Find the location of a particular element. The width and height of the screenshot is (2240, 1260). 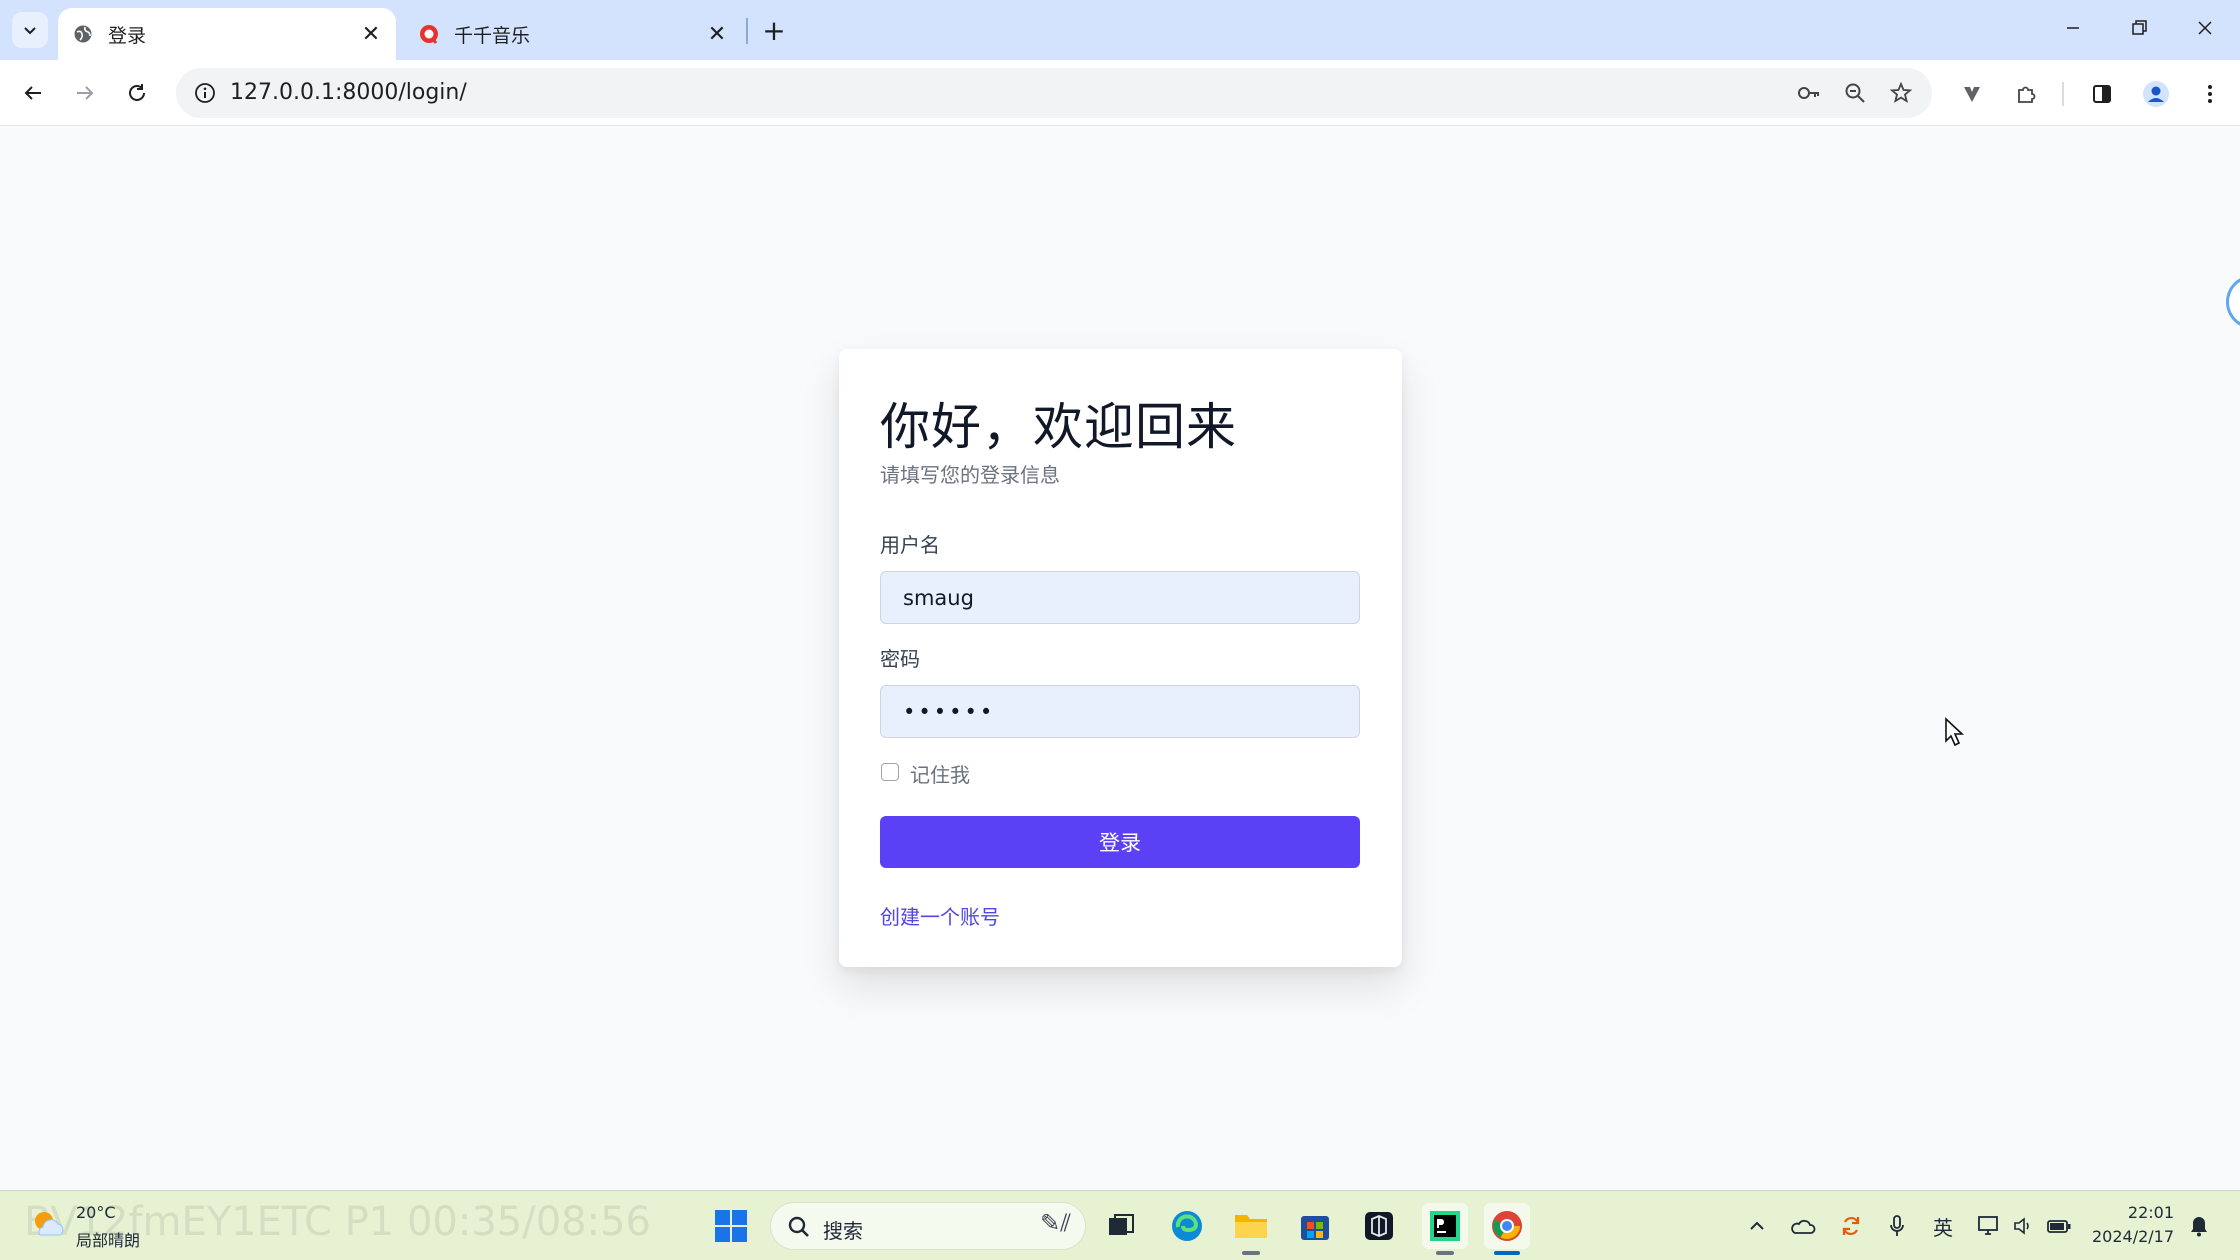

new-tab-button: + is located at coordinates (774, 30).